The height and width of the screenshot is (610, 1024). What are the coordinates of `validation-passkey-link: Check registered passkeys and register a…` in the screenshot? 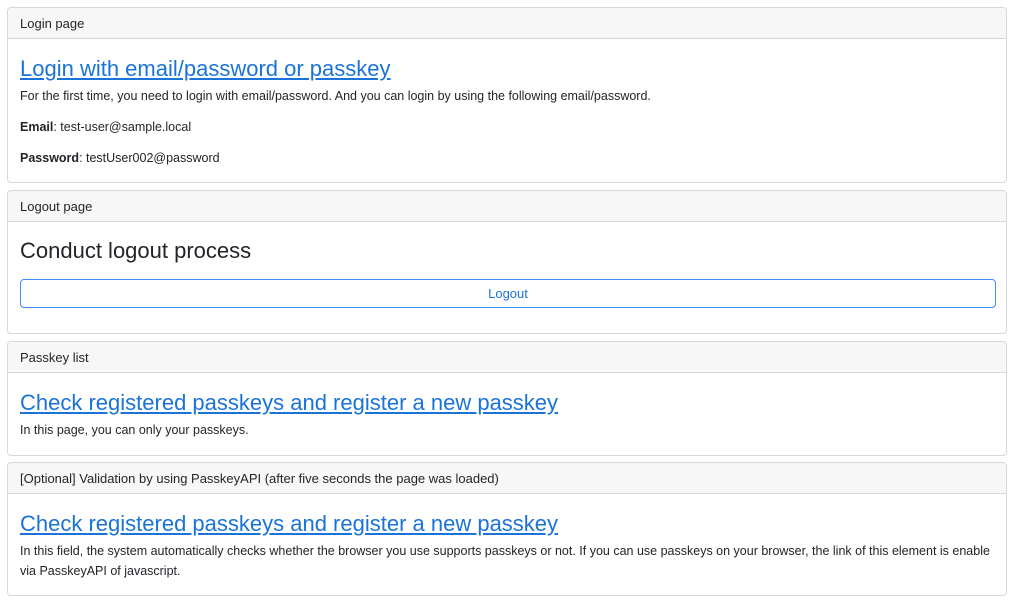 It's located at (507, 524).